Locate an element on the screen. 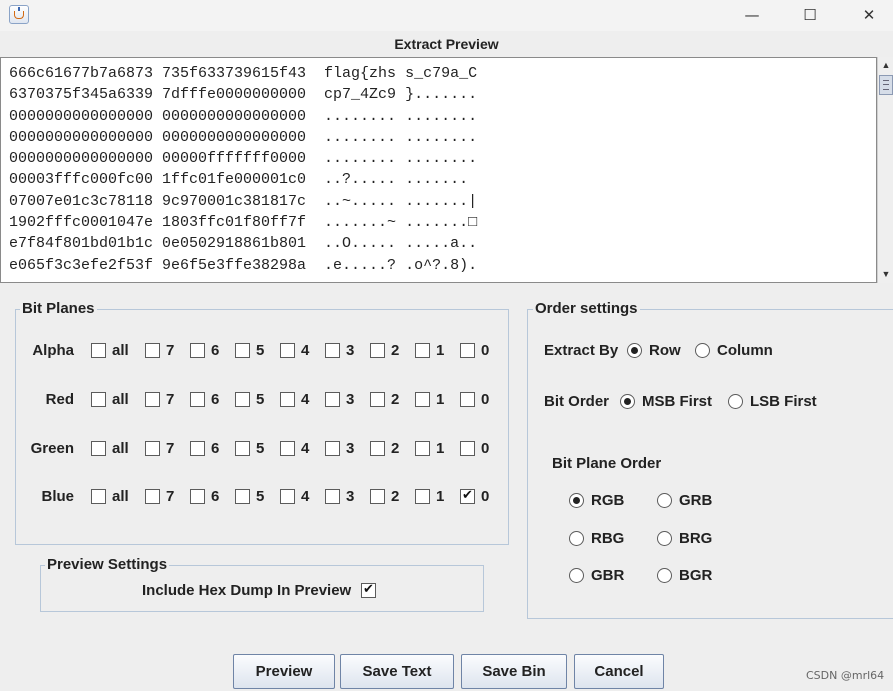 This screenshot has height=691, width=893. include-hex-dump-checkbox is located at coordinates (368, 590).